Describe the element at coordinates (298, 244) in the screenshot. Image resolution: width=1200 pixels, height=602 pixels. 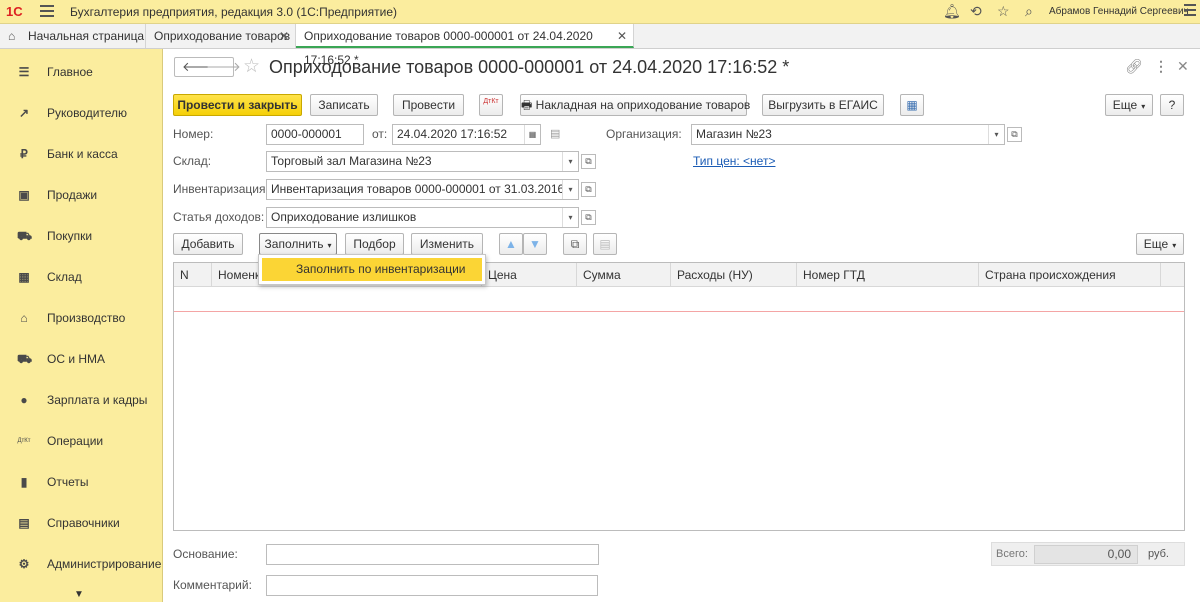
I see `fill-button: Заполнить ▾` at that location.